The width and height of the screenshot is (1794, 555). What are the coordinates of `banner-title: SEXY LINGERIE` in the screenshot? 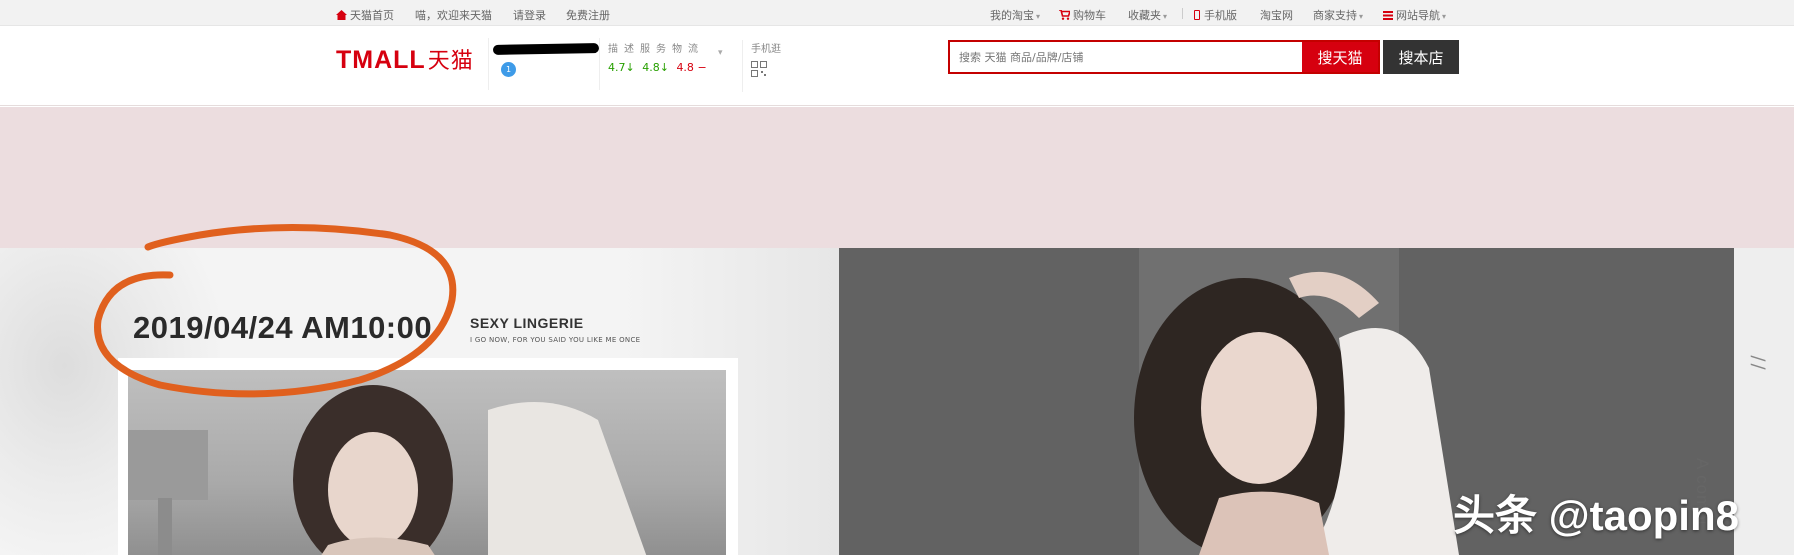 It's located at (527, 323).